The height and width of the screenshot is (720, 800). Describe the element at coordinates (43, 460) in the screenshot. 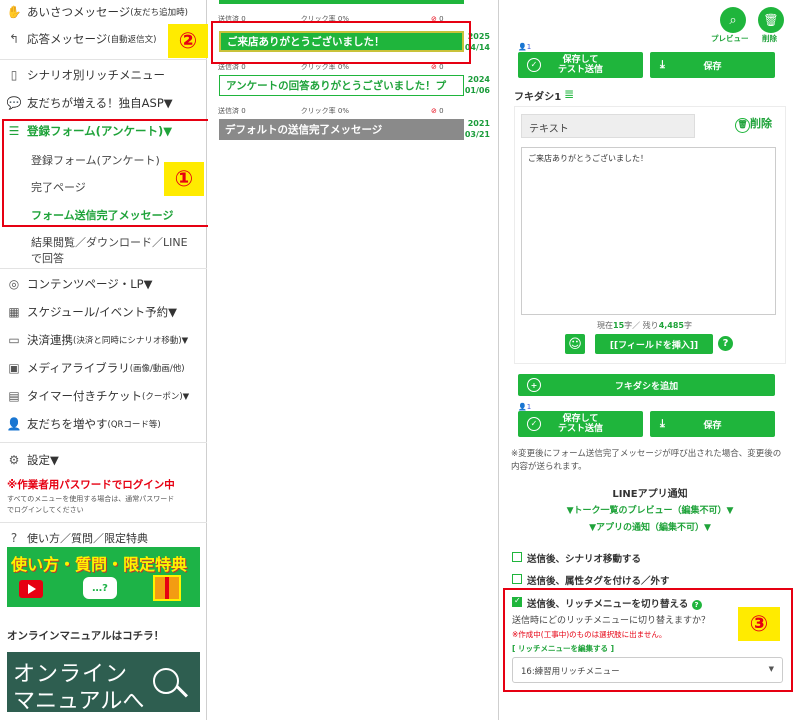

I see `sidebar-item-label: 設定▼` at that location.